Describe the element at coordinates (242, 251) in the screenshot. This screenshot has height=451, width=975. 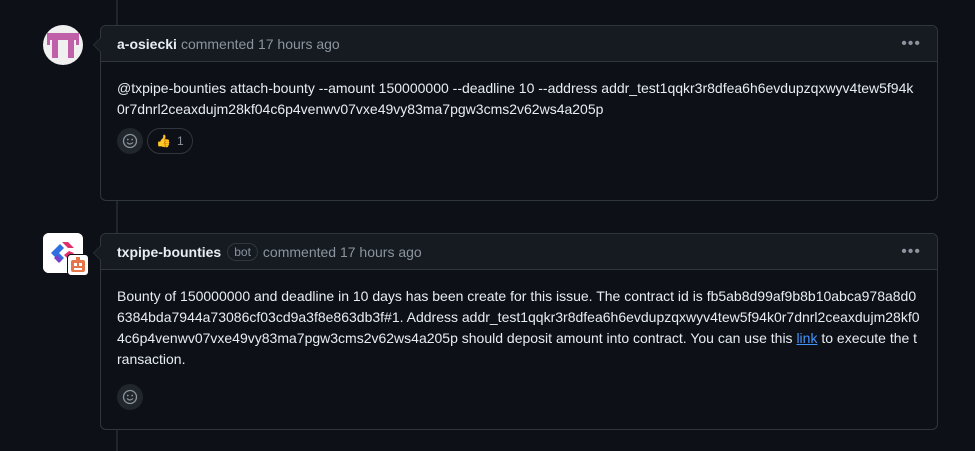
I see `bot-label-badge: bot` at that location.